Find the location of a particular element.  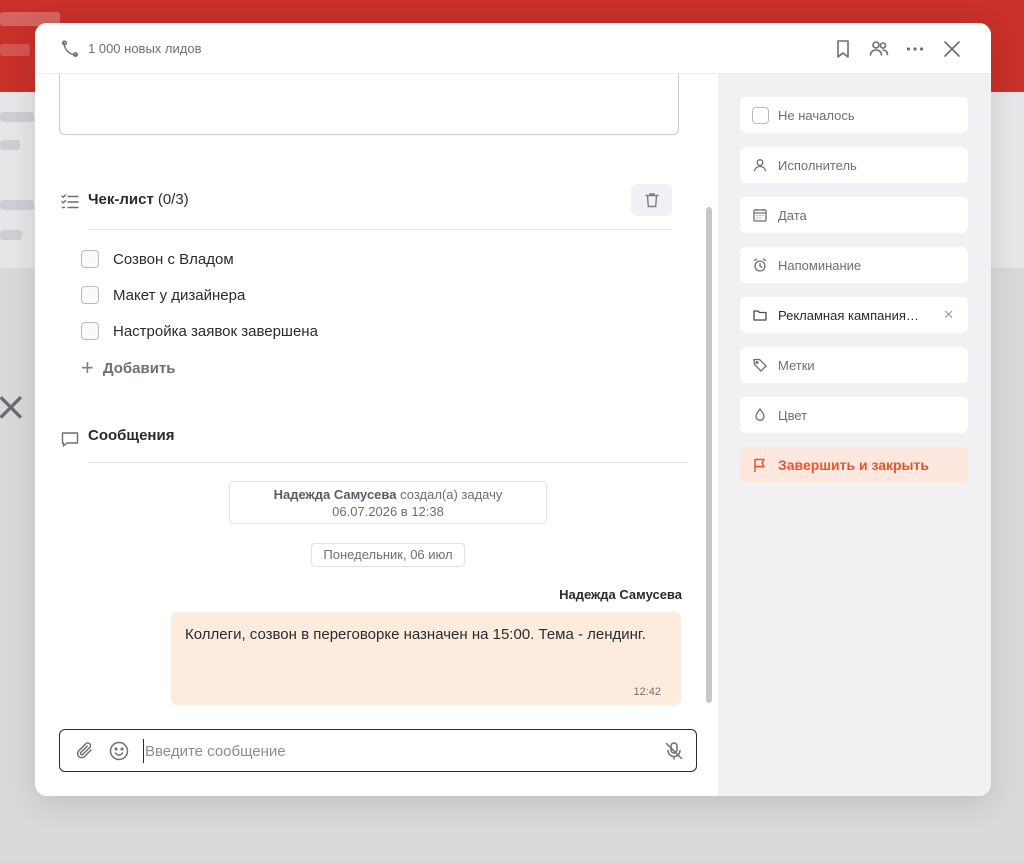

alarm-icon is located at coordinates (760, 265).